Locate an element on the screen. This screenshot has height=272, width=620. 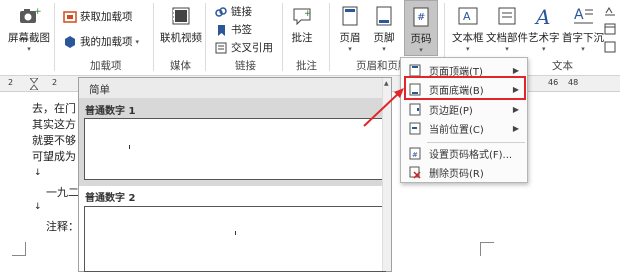
addins-icon is located at coordinates (70, 42).